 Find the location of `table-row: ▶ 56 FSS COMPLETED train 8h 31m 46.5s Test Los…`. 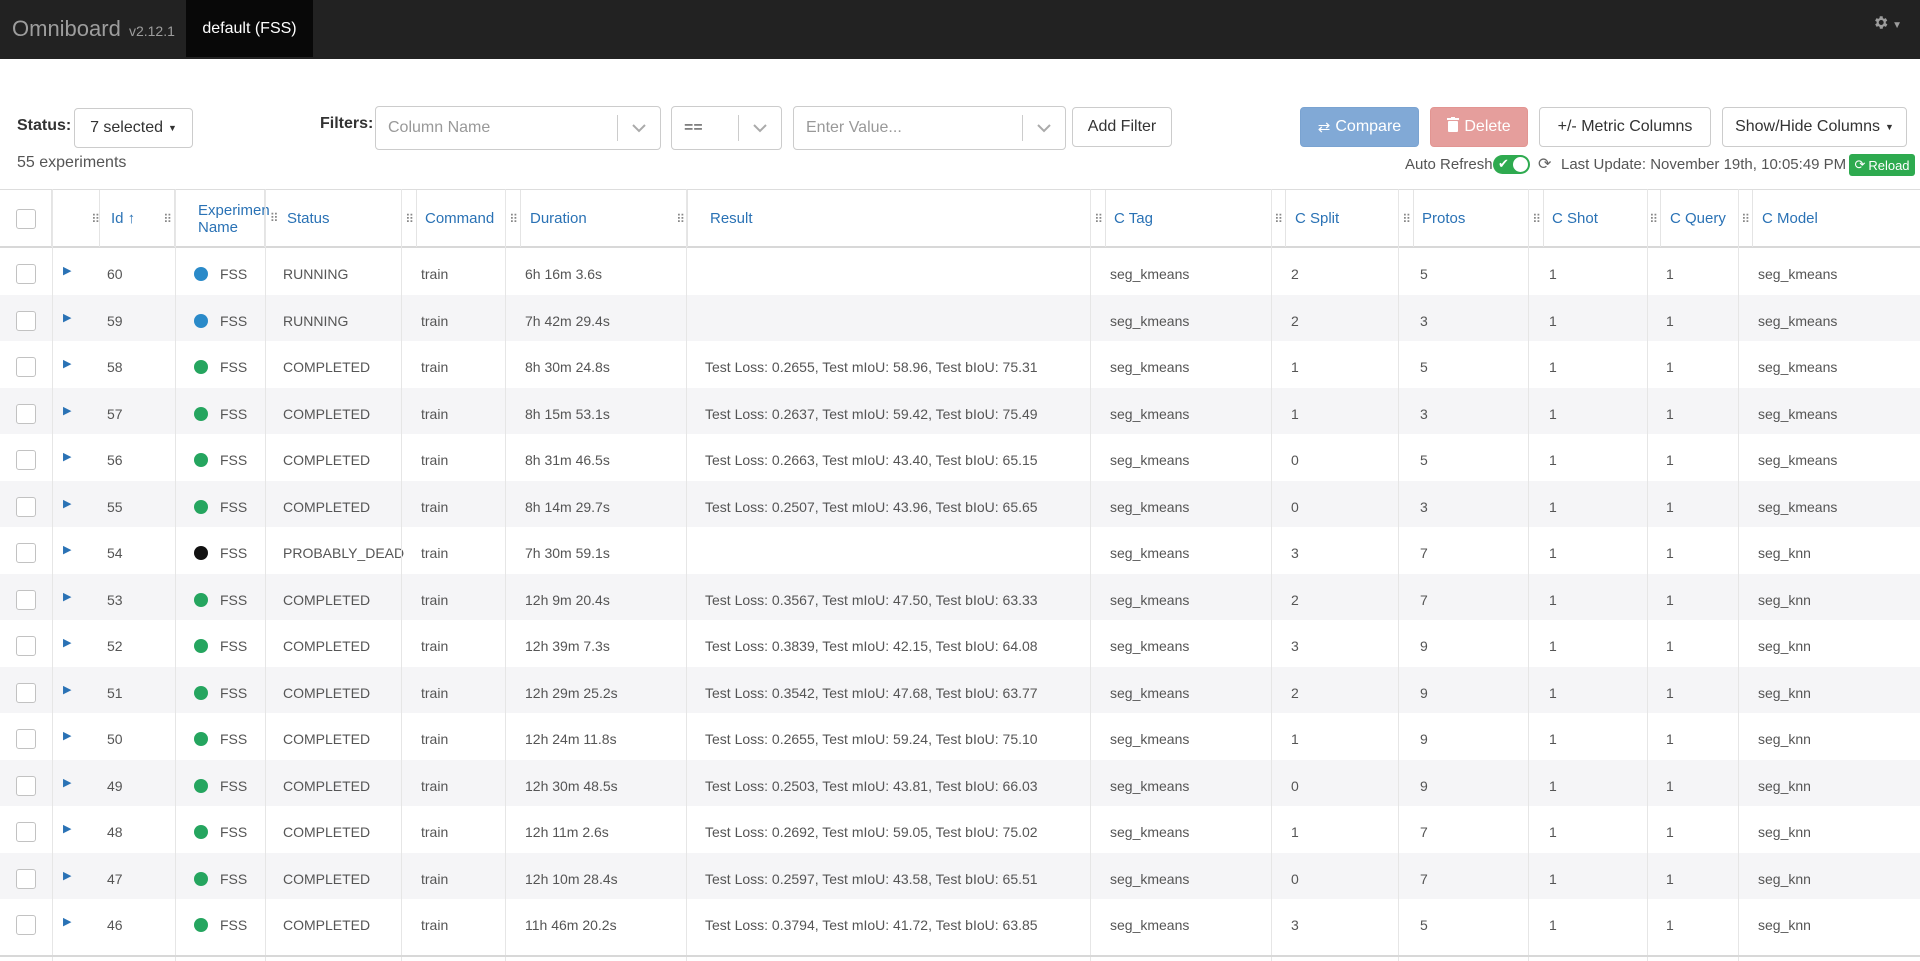

table-row: ▶ 56 FSS COMPLETED train 8h 31m 46.5s Test Los… is located at coordinates (960, 457).